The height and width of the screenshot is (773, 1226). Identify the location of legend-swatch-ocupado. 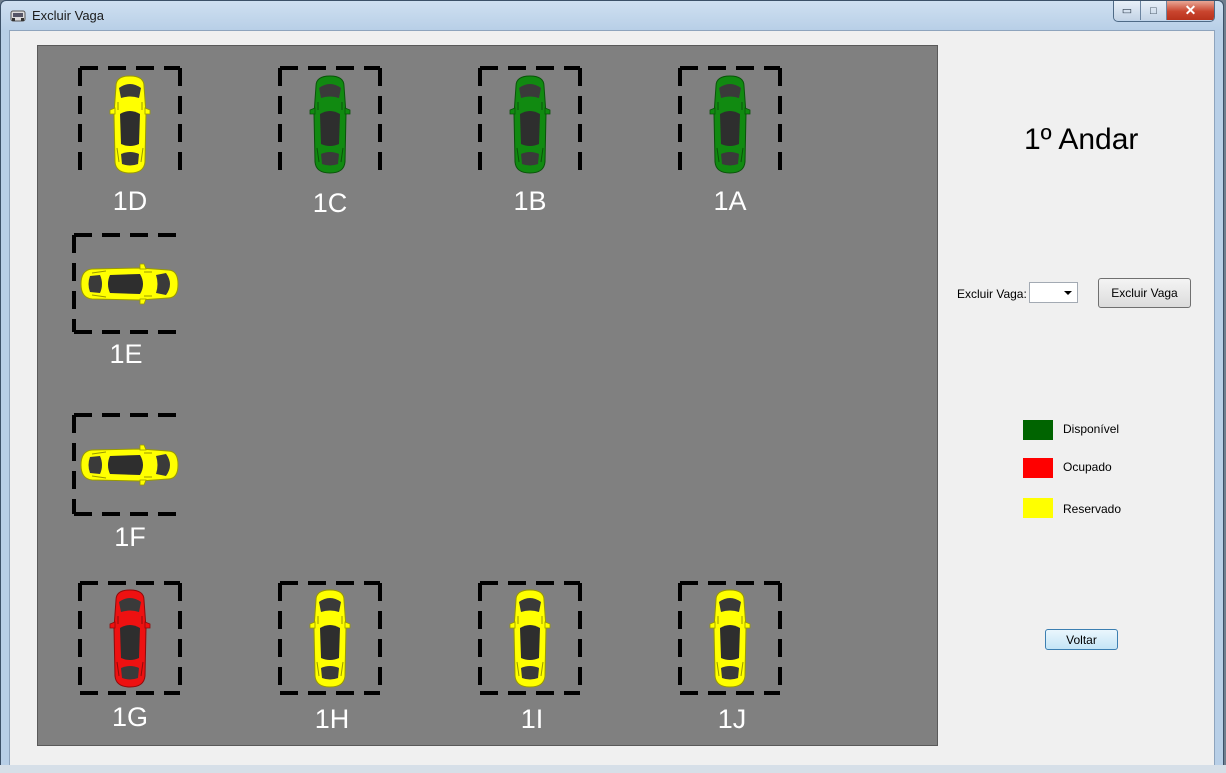
(1038, 468).